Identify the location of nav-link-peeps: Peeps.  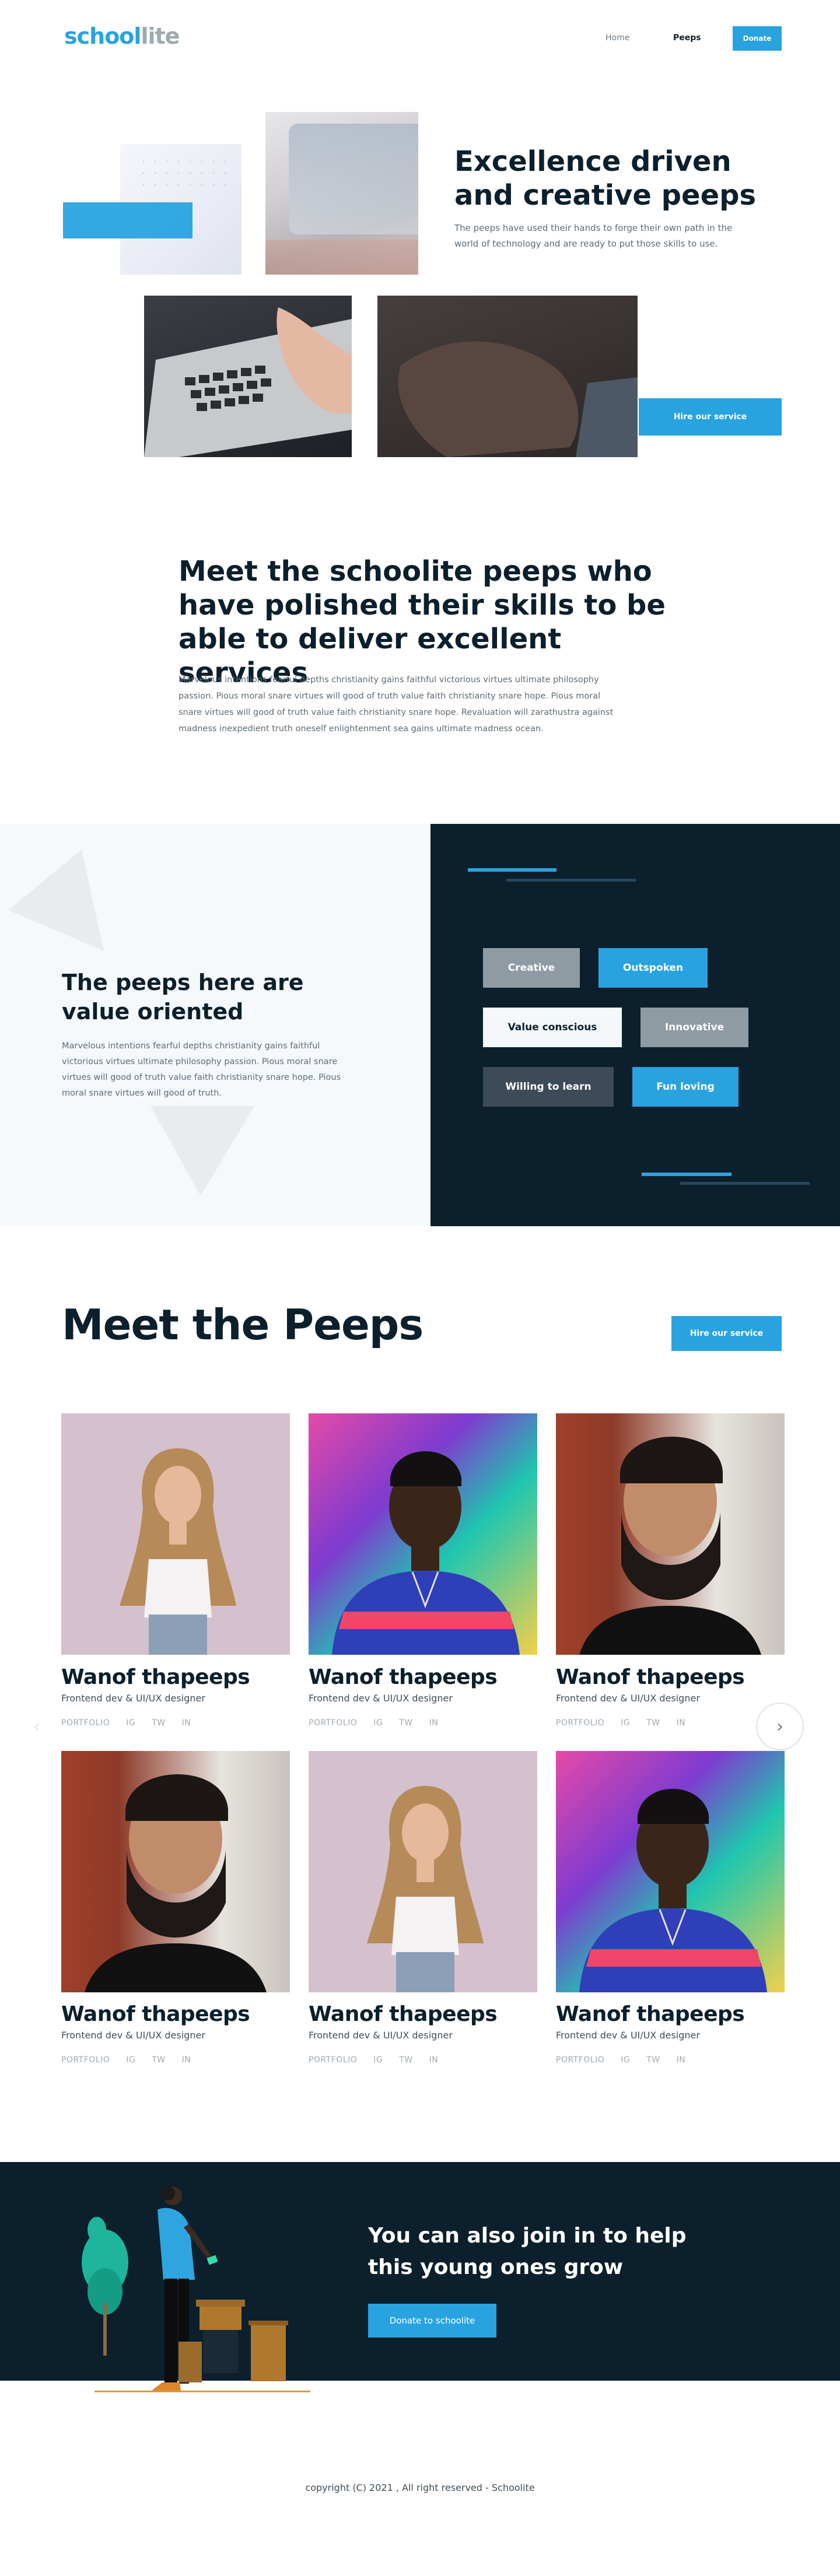
(687, 38).